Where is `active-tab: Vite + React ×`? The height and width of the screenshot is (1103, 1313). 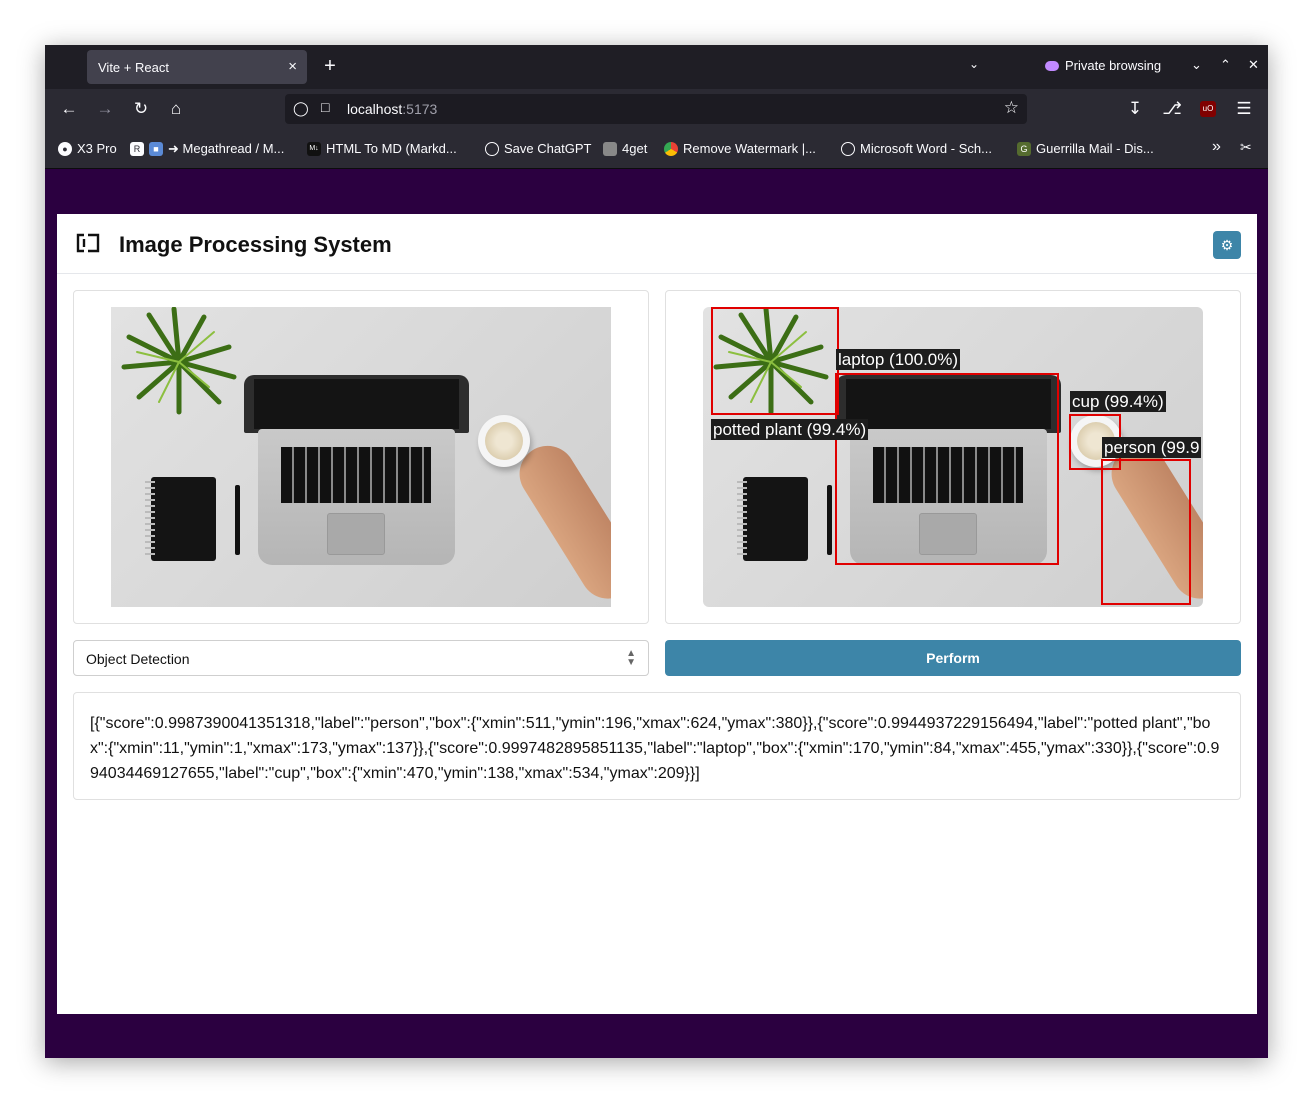 active-tab: Vite + React × is located at coordinates (197, 67).